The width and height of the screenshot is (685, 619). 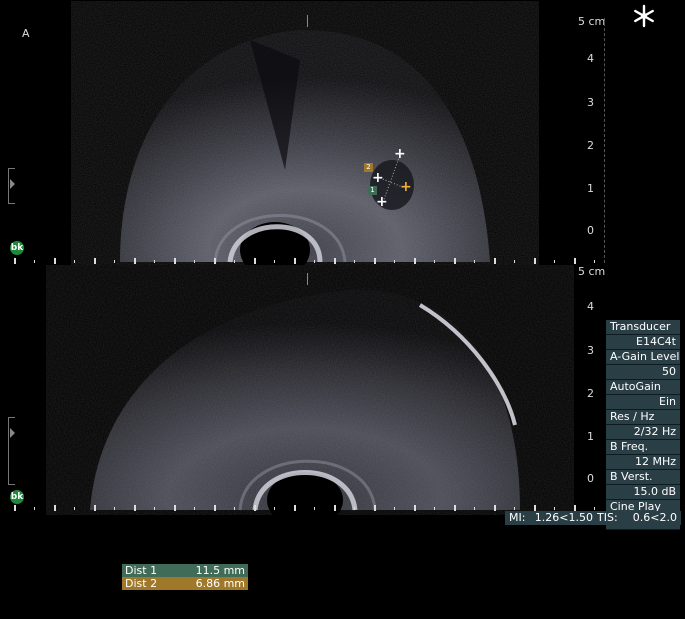 I want to click on mi-value: 1.26<1.50, so click(x=563, y=517).